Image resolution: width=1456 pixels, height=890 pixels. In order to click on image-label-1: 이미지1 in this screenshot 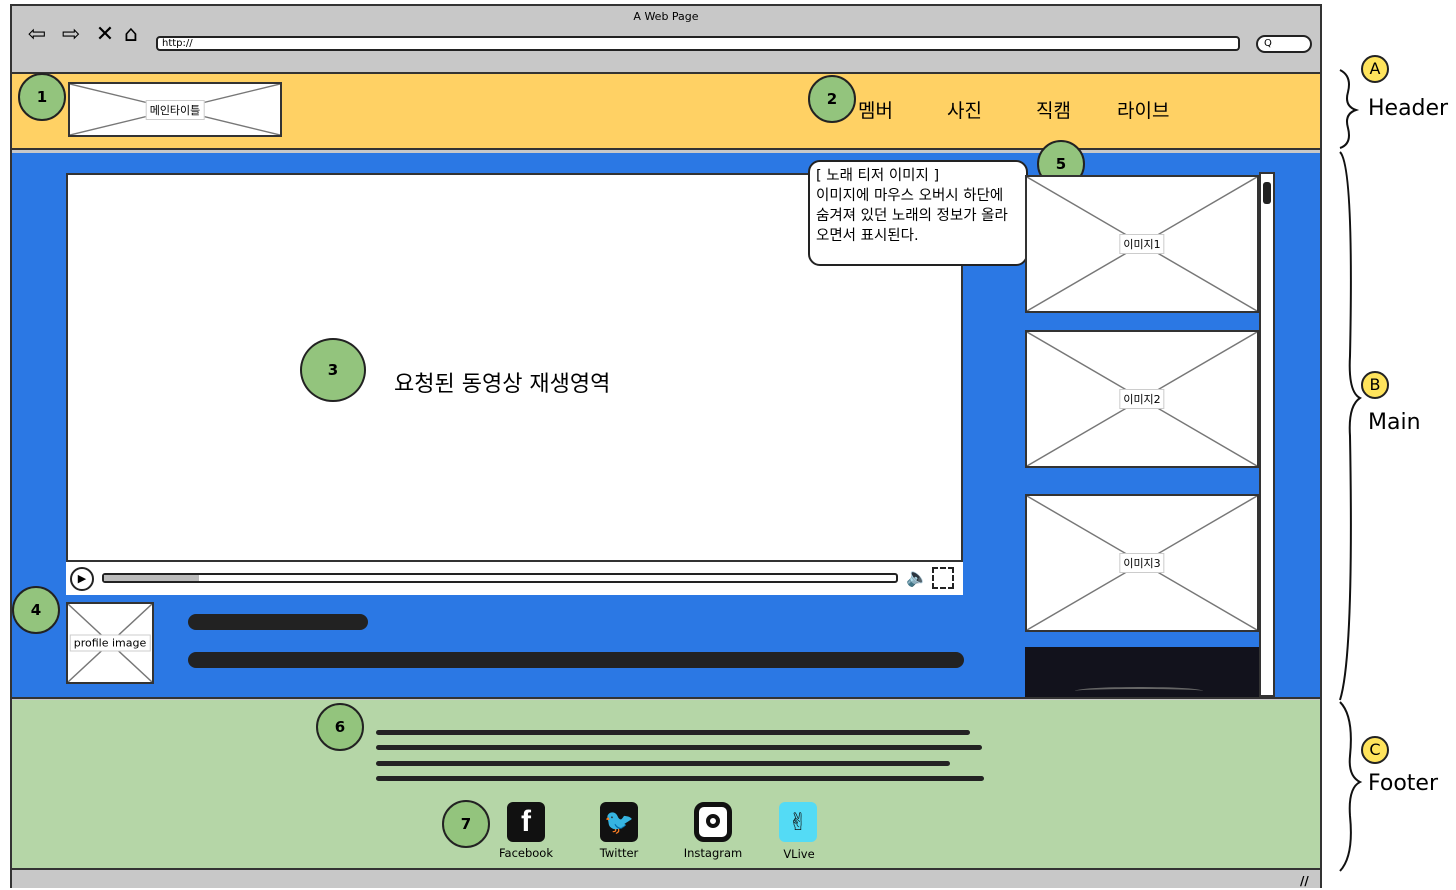, I will do `click(1142, 244)`.